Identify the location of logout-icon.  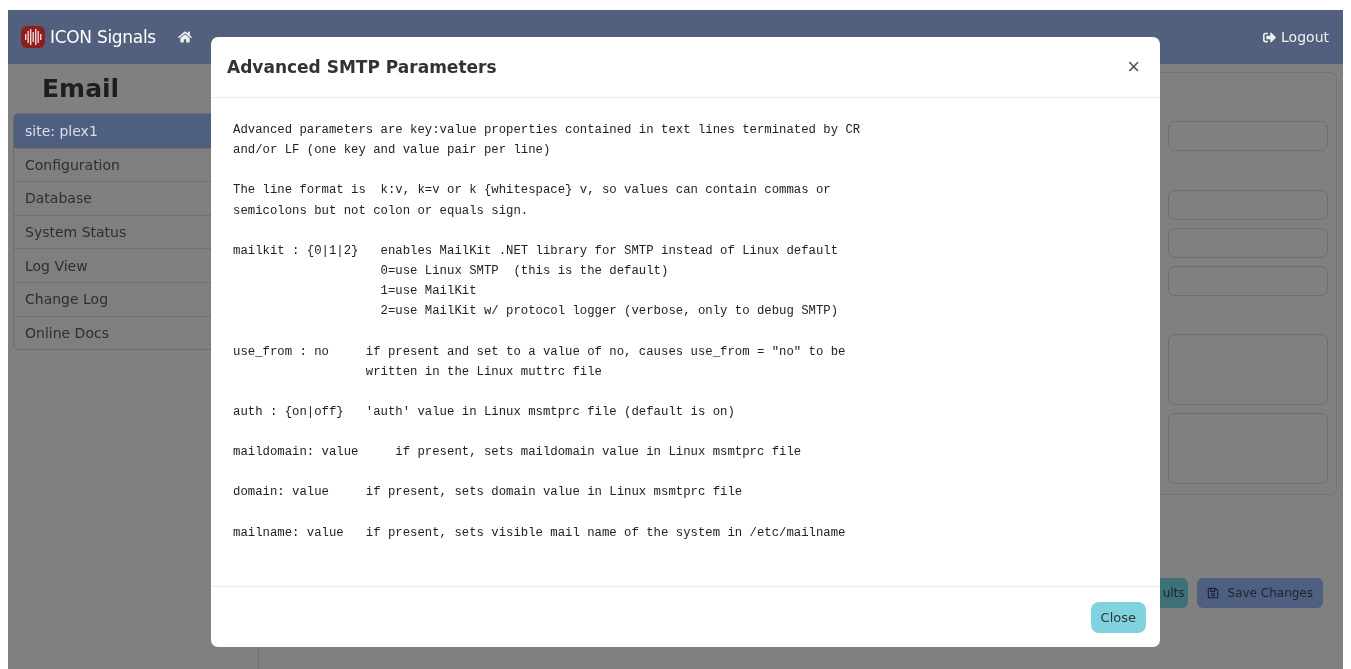
(1270, 37).